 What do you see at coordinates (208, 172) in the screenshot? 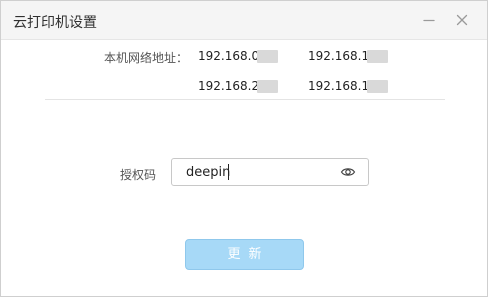
I see `auth-code-value: deepin` at bounding box center [208, 172].